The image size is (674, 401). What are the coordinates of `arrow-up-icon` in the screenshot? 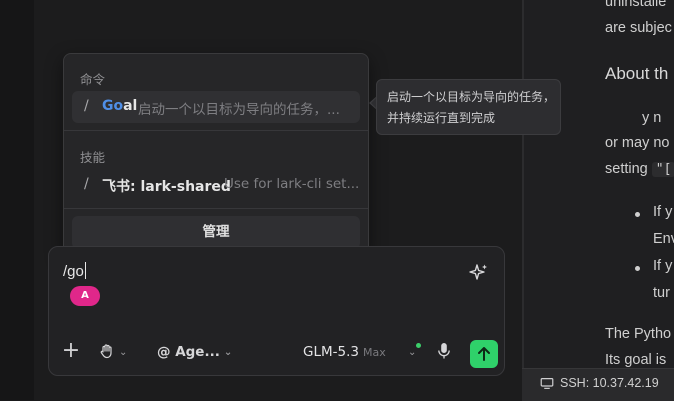 It's located at (484, 354).